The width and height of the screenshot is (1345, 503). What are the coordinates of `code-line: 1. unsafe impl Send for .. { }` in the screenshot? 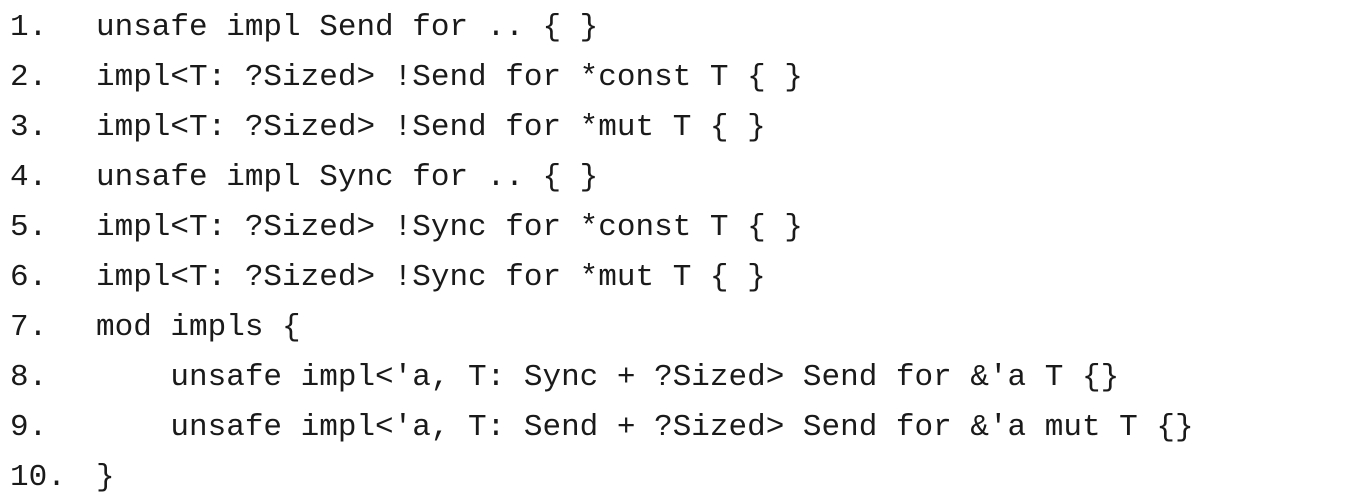 It's located at (602, 28).